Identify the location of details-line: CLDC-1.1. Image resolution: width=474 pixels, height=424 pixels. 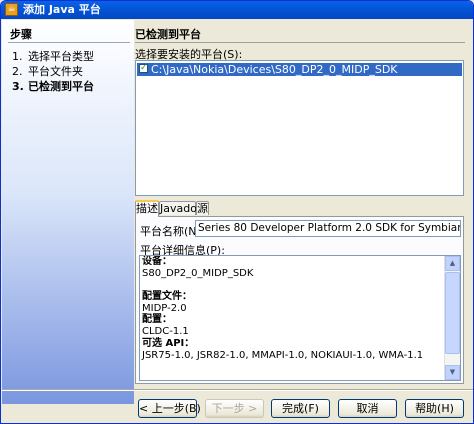
(165, 332).